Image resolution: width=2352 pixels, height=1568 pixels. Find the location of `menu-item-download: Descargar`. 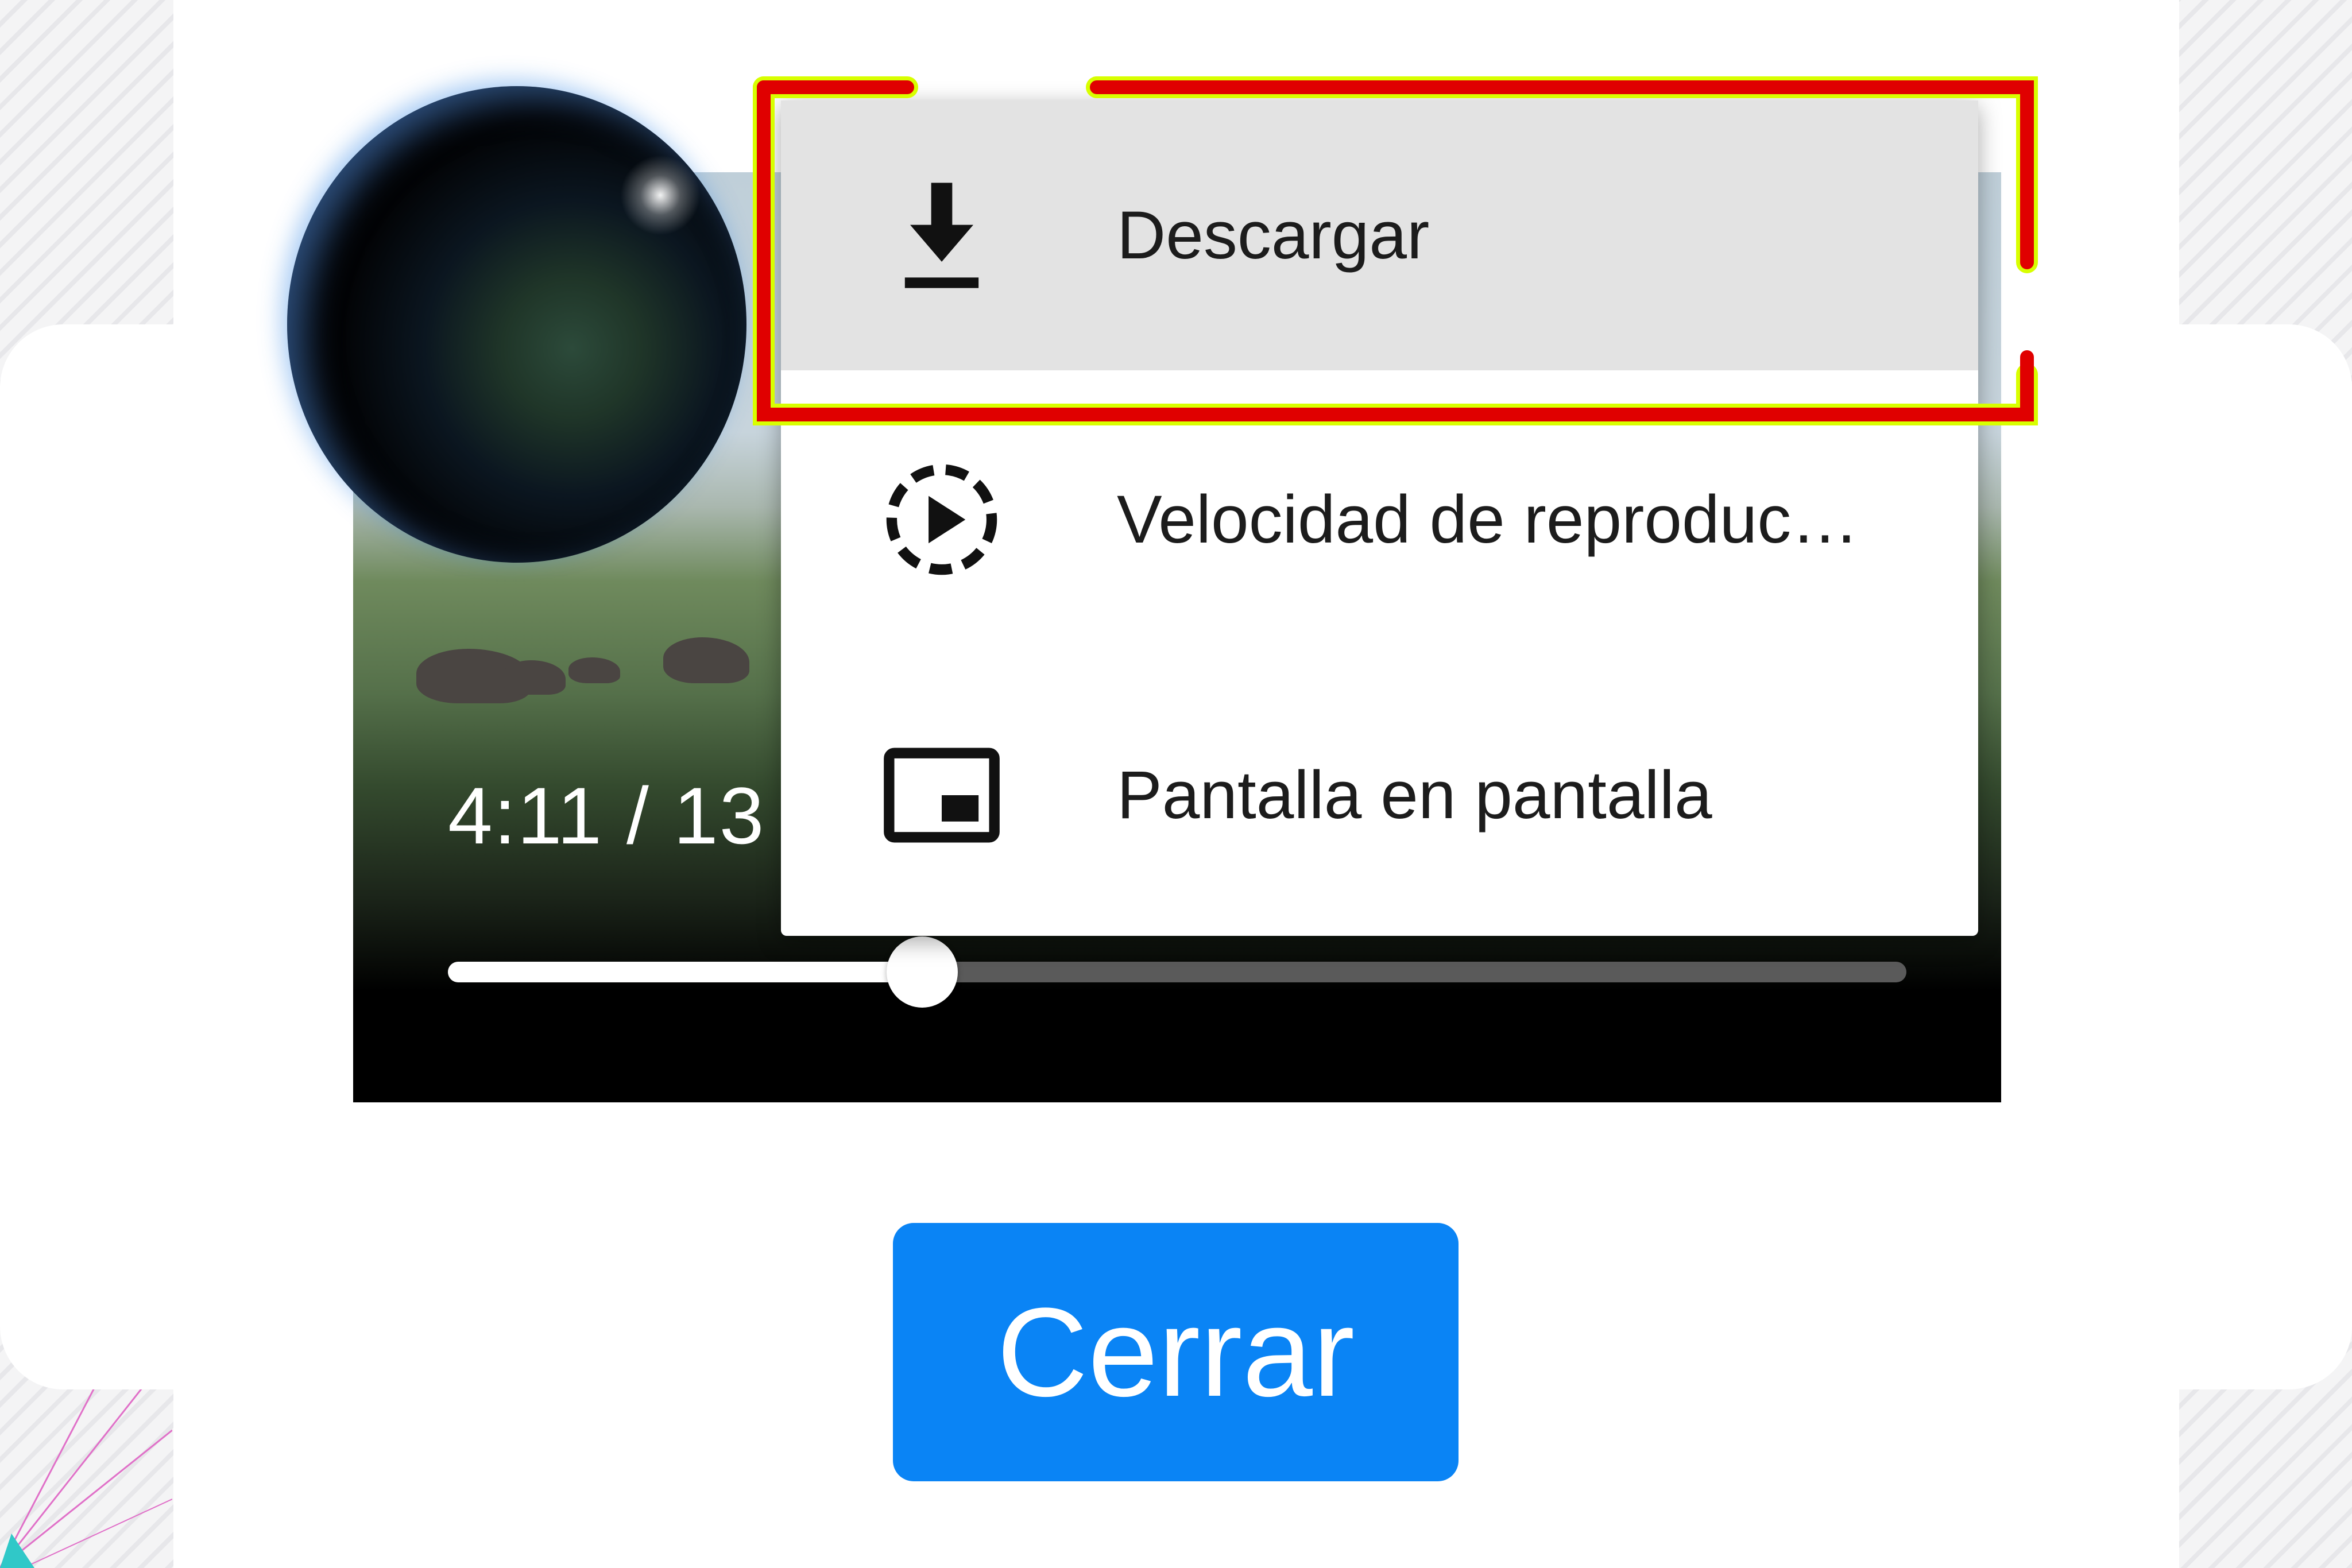

menu-item-download: Descargar is located at coordinates (1379, 235).